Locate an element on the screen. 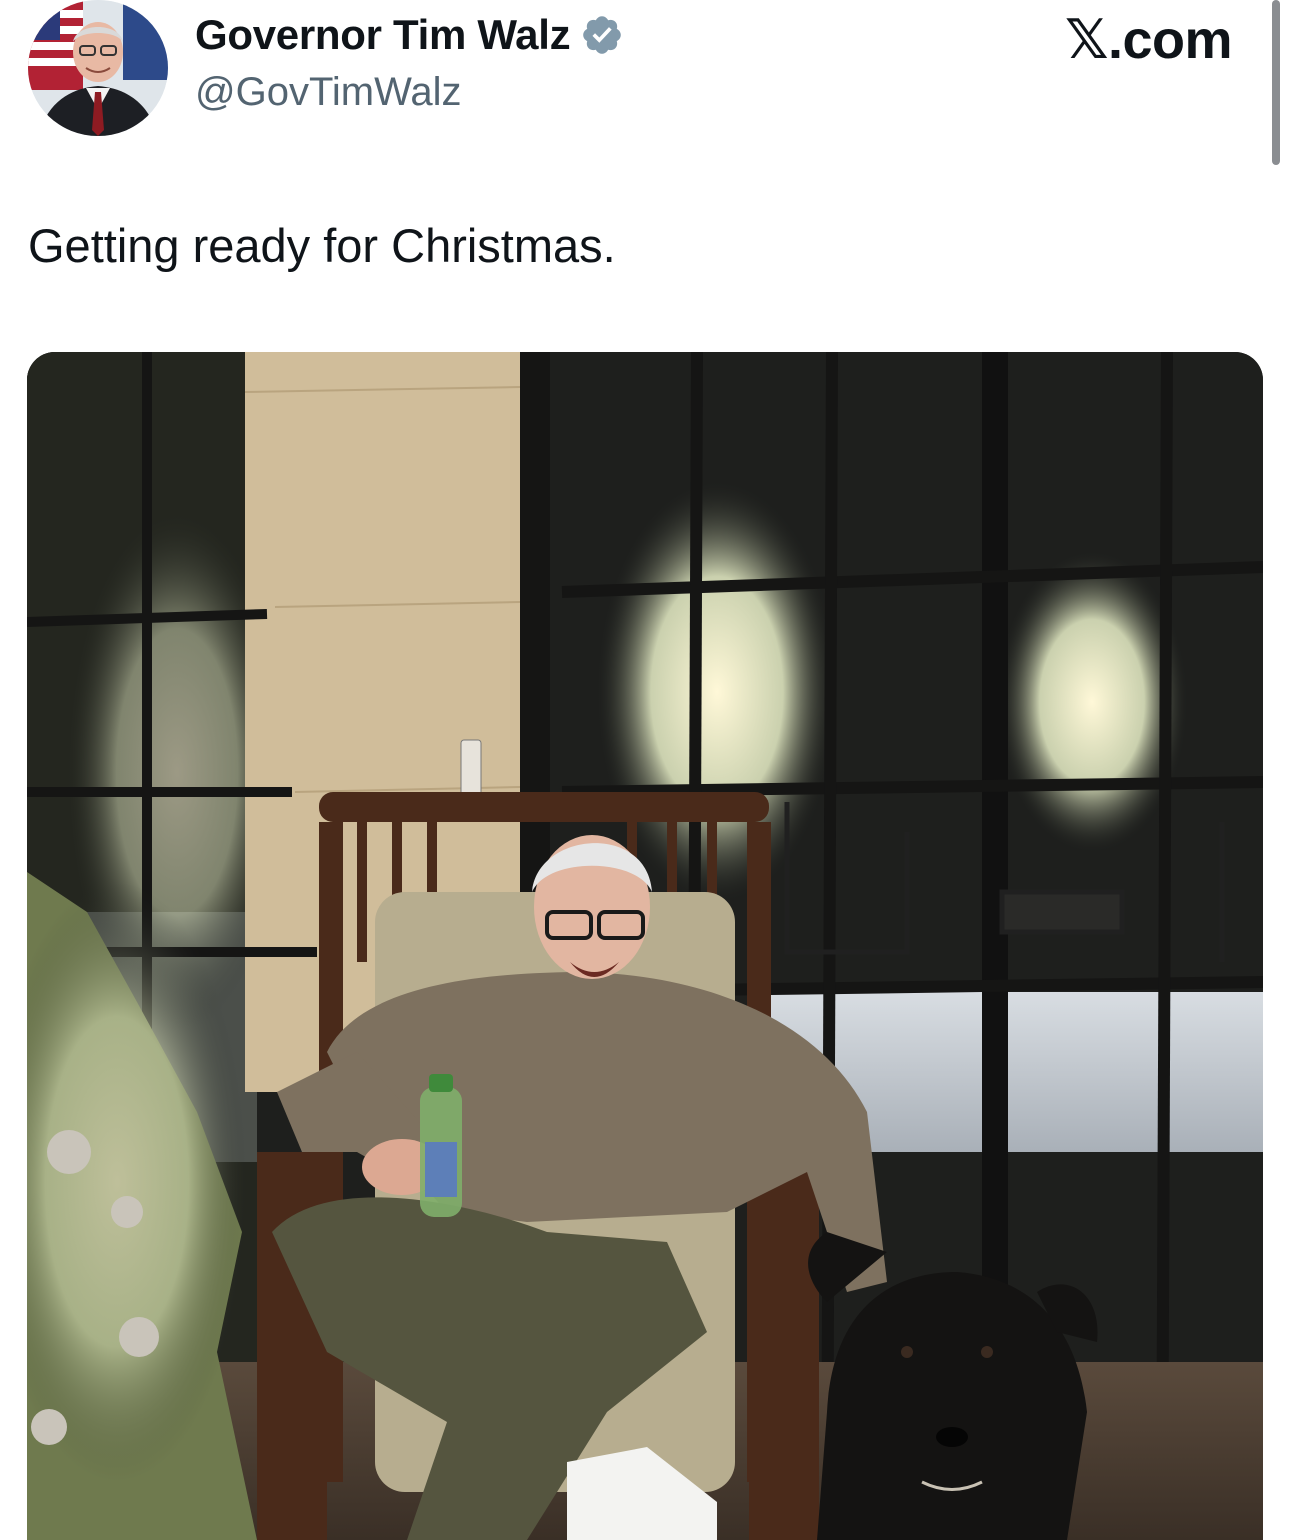 The height and width of the screenshot is (1540, 1290). avatar-photo-icon is located at coordinates (98, 68).